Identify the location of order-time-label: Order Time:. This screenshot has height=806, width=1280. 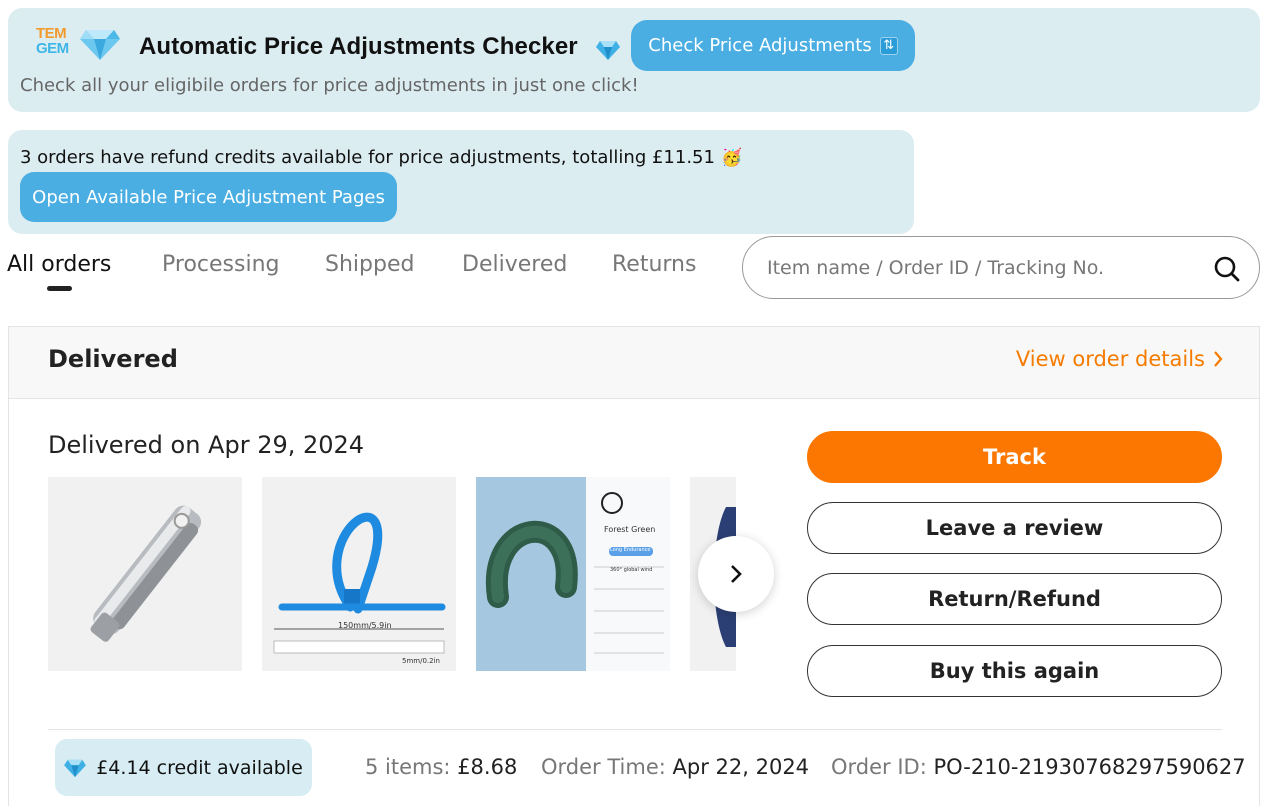
(603, 767).